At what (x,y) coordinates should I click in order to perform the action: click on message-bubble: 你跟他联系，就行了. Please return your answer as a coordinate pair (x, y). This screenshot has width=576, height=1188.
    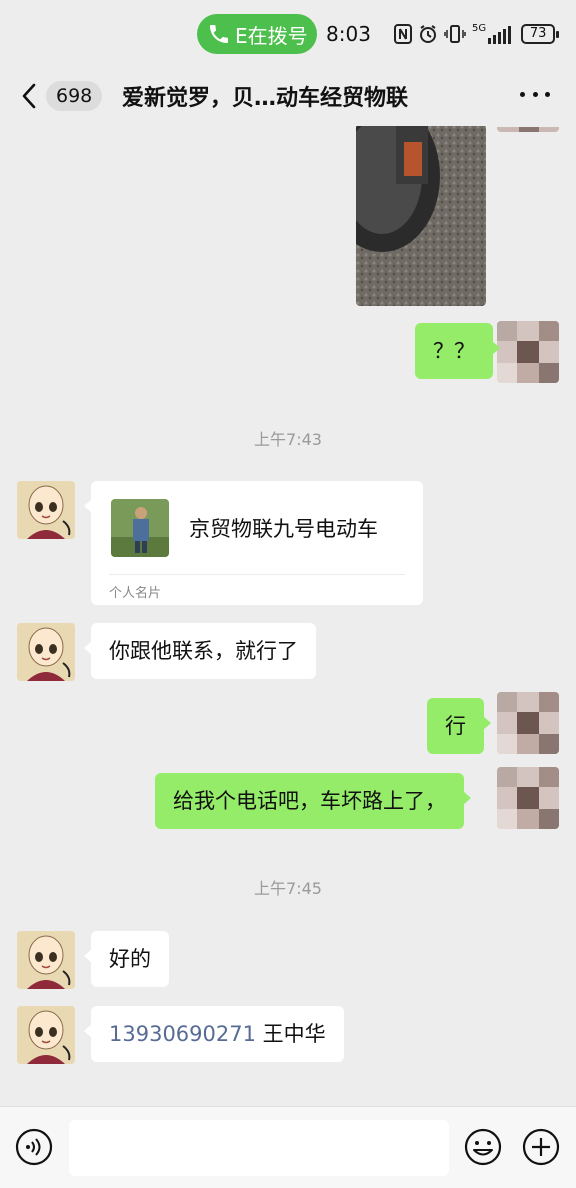
    Looking at the image, I should click on (200, 651).